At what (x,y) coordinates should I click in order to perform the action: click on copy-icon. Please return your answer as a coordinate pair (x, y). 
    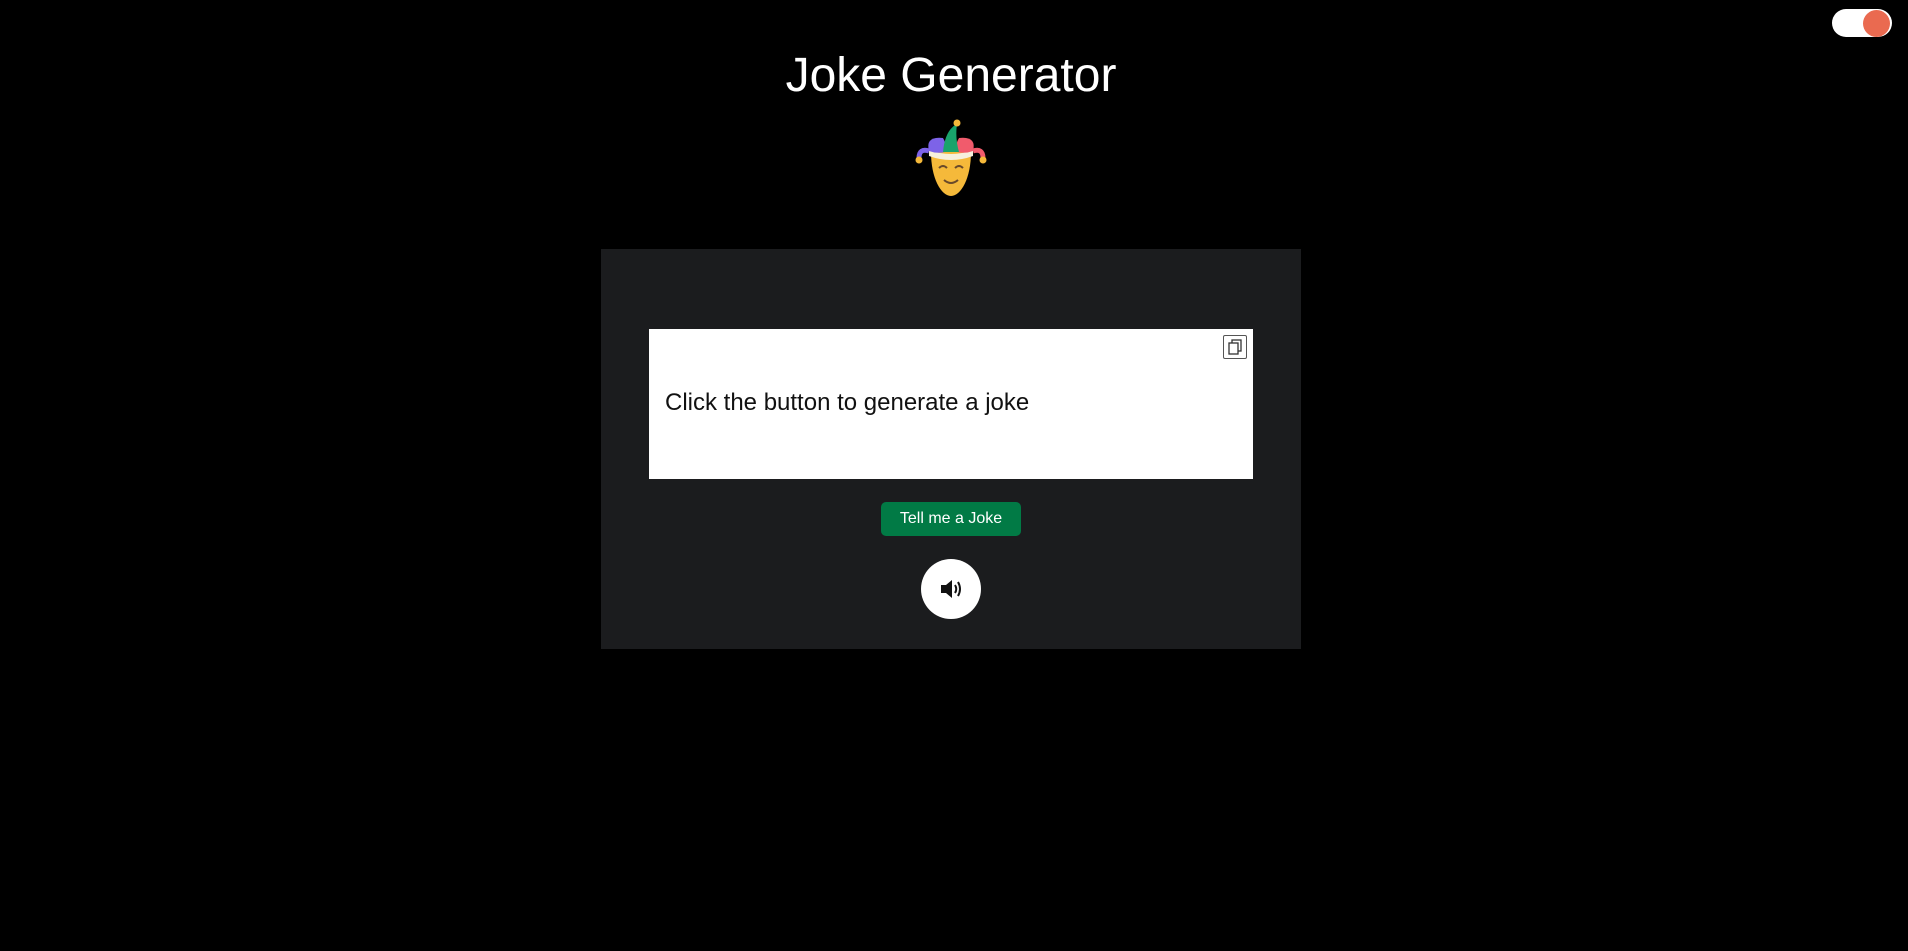
    Looking at the image, I should click on (1235, 347).